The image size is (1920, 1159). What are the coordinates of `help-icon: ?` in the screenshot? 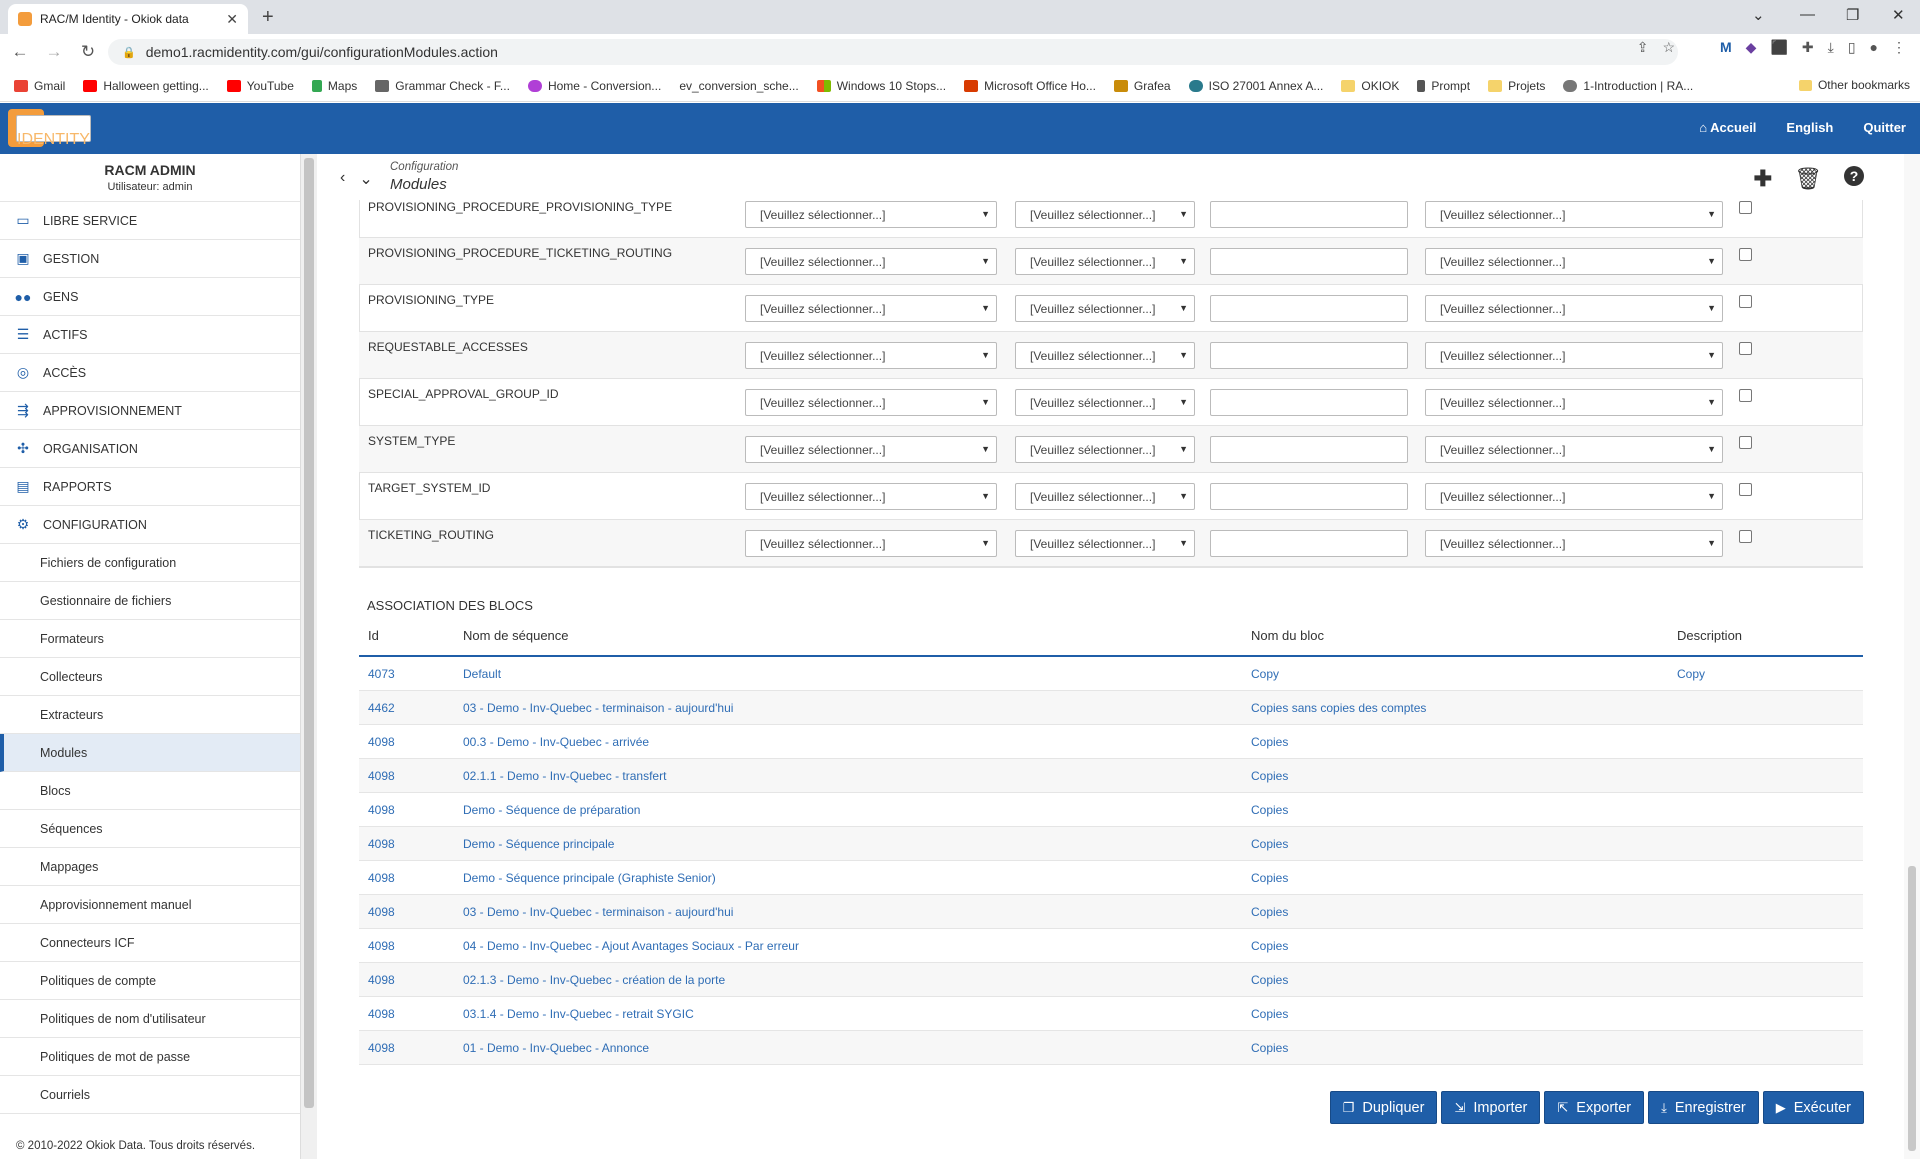 It's located at (1854, 176).